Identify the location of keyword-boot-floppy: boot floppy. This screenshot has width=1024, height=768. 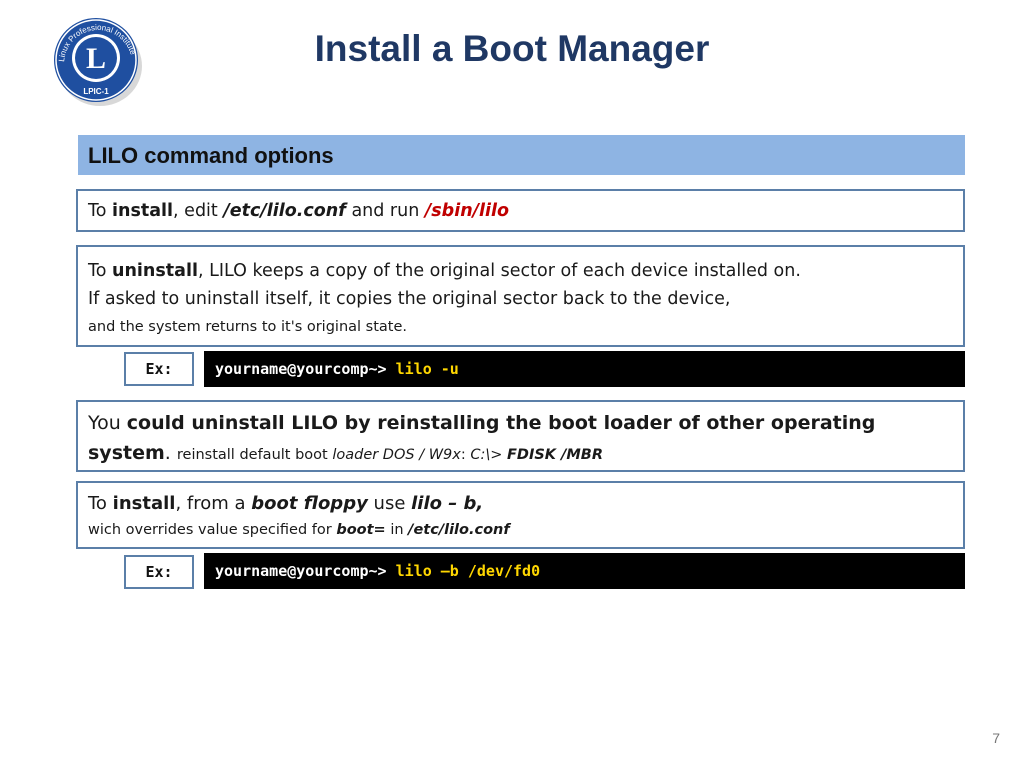
(309, 503).